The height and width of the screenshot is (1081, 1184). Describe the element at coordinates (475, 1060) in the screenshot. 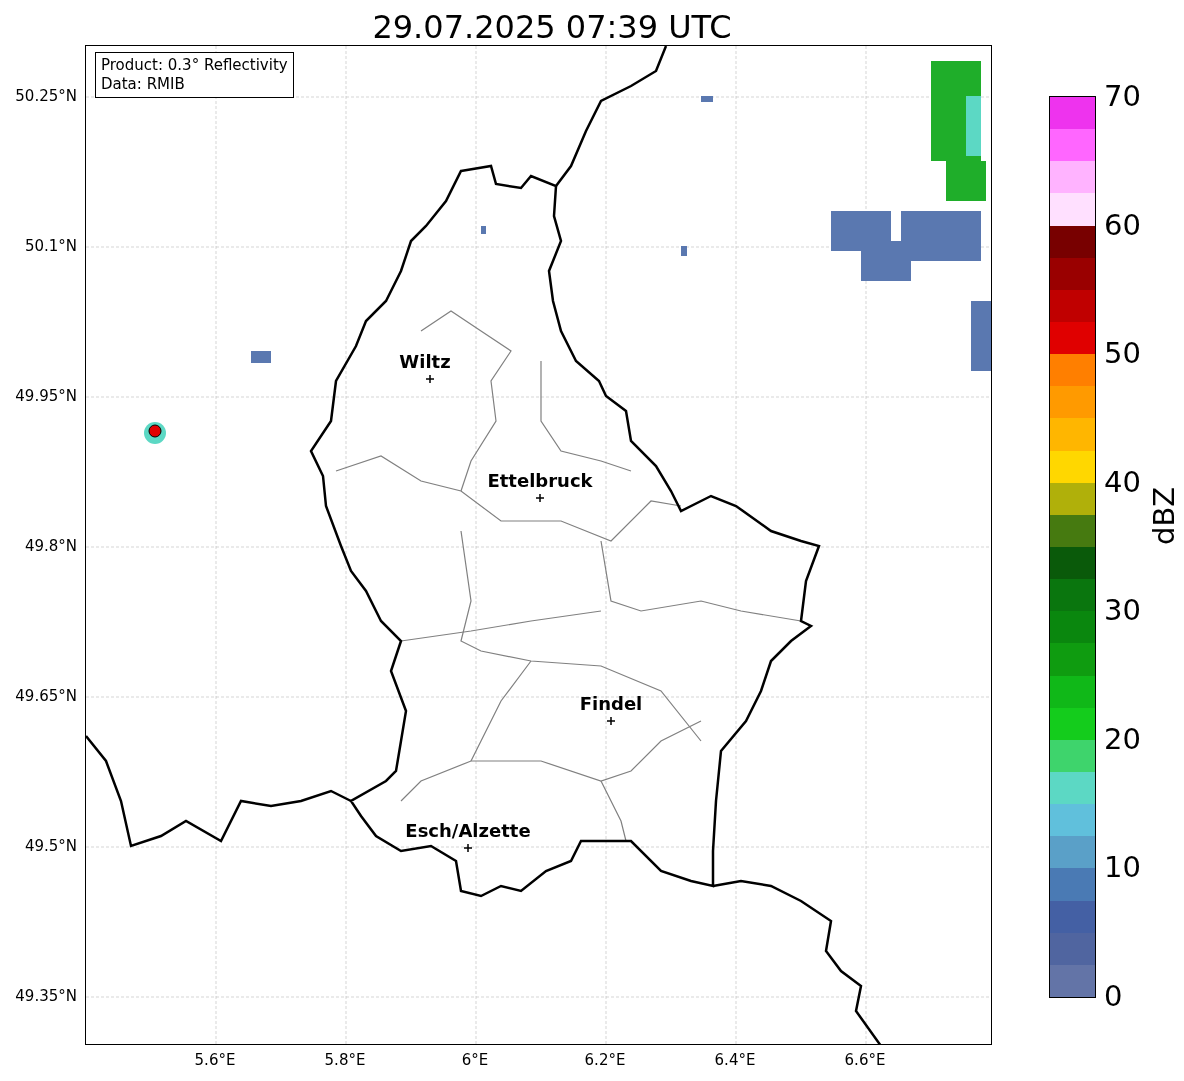

I see `longitude-tick-label: 6°E` at that location.